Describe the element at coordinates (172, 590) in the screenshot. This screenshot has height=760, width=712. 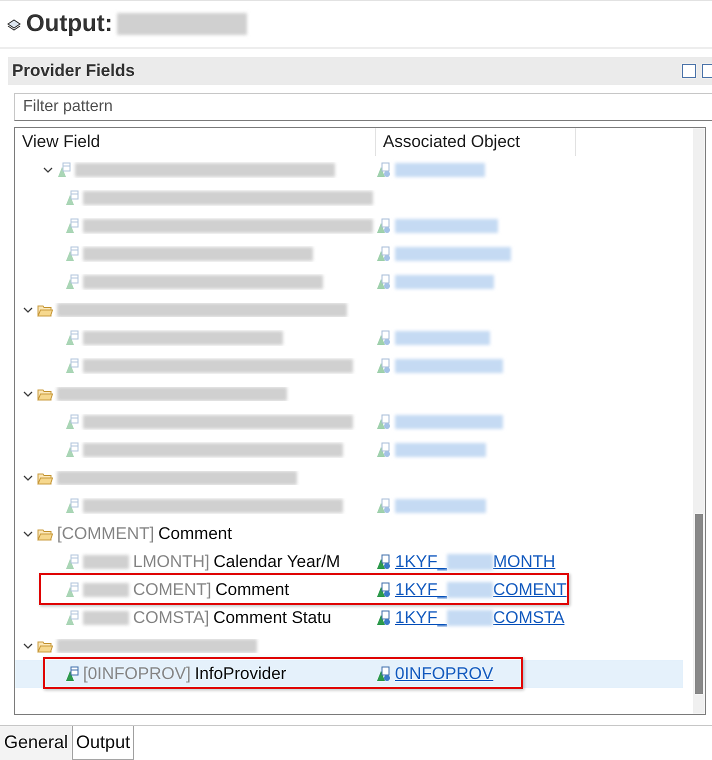
I see `field-code: COMENT]` at that location.